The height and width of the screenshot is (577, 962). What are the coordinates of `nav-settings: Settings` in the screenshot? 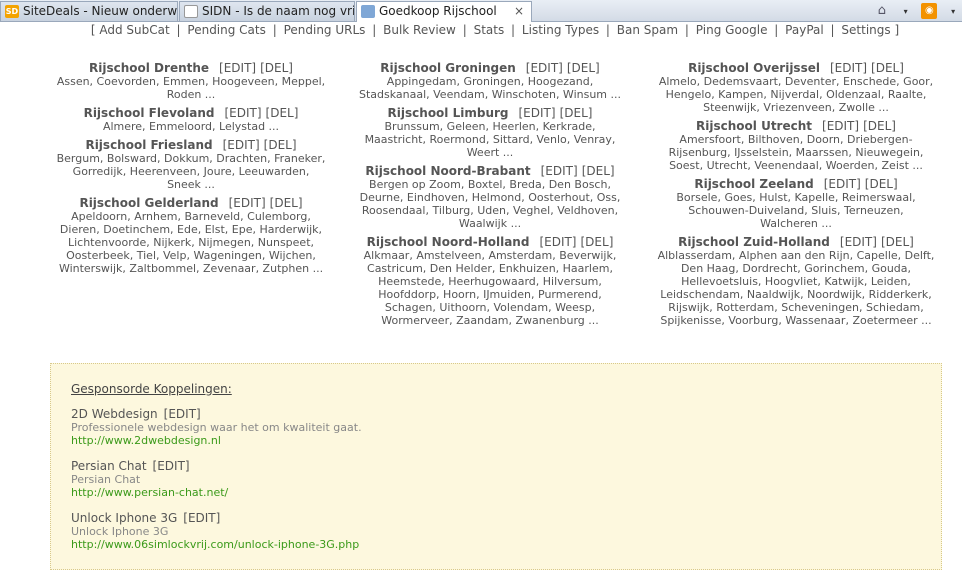 It's located at (865, 30).